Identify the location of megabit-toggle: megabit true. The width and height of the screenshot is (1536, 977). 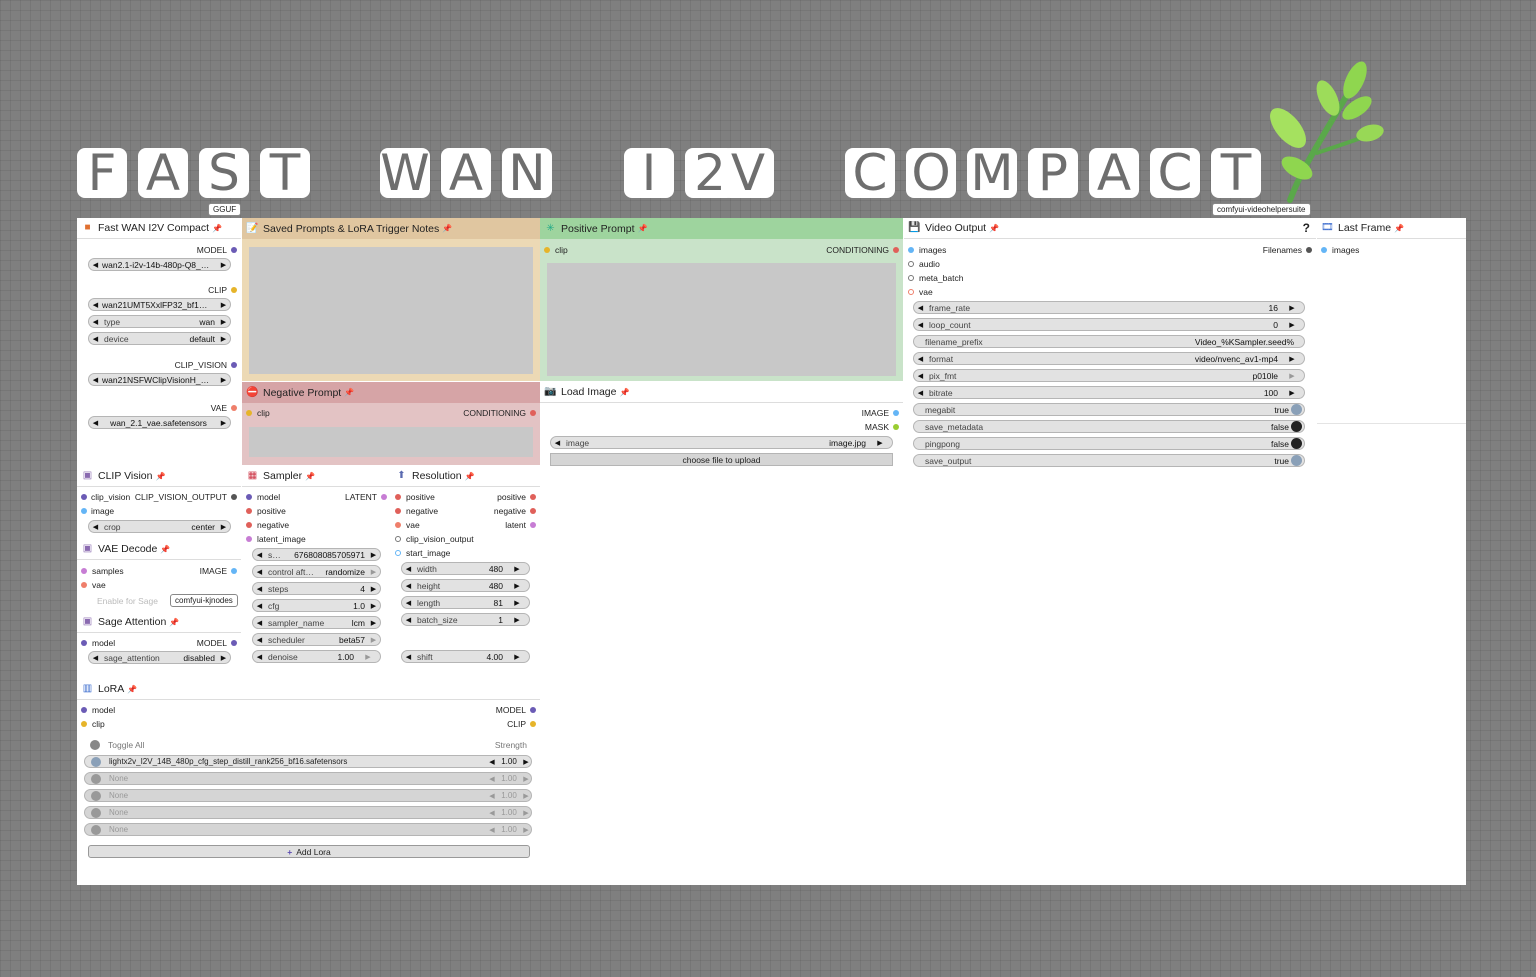
(1109, 409).